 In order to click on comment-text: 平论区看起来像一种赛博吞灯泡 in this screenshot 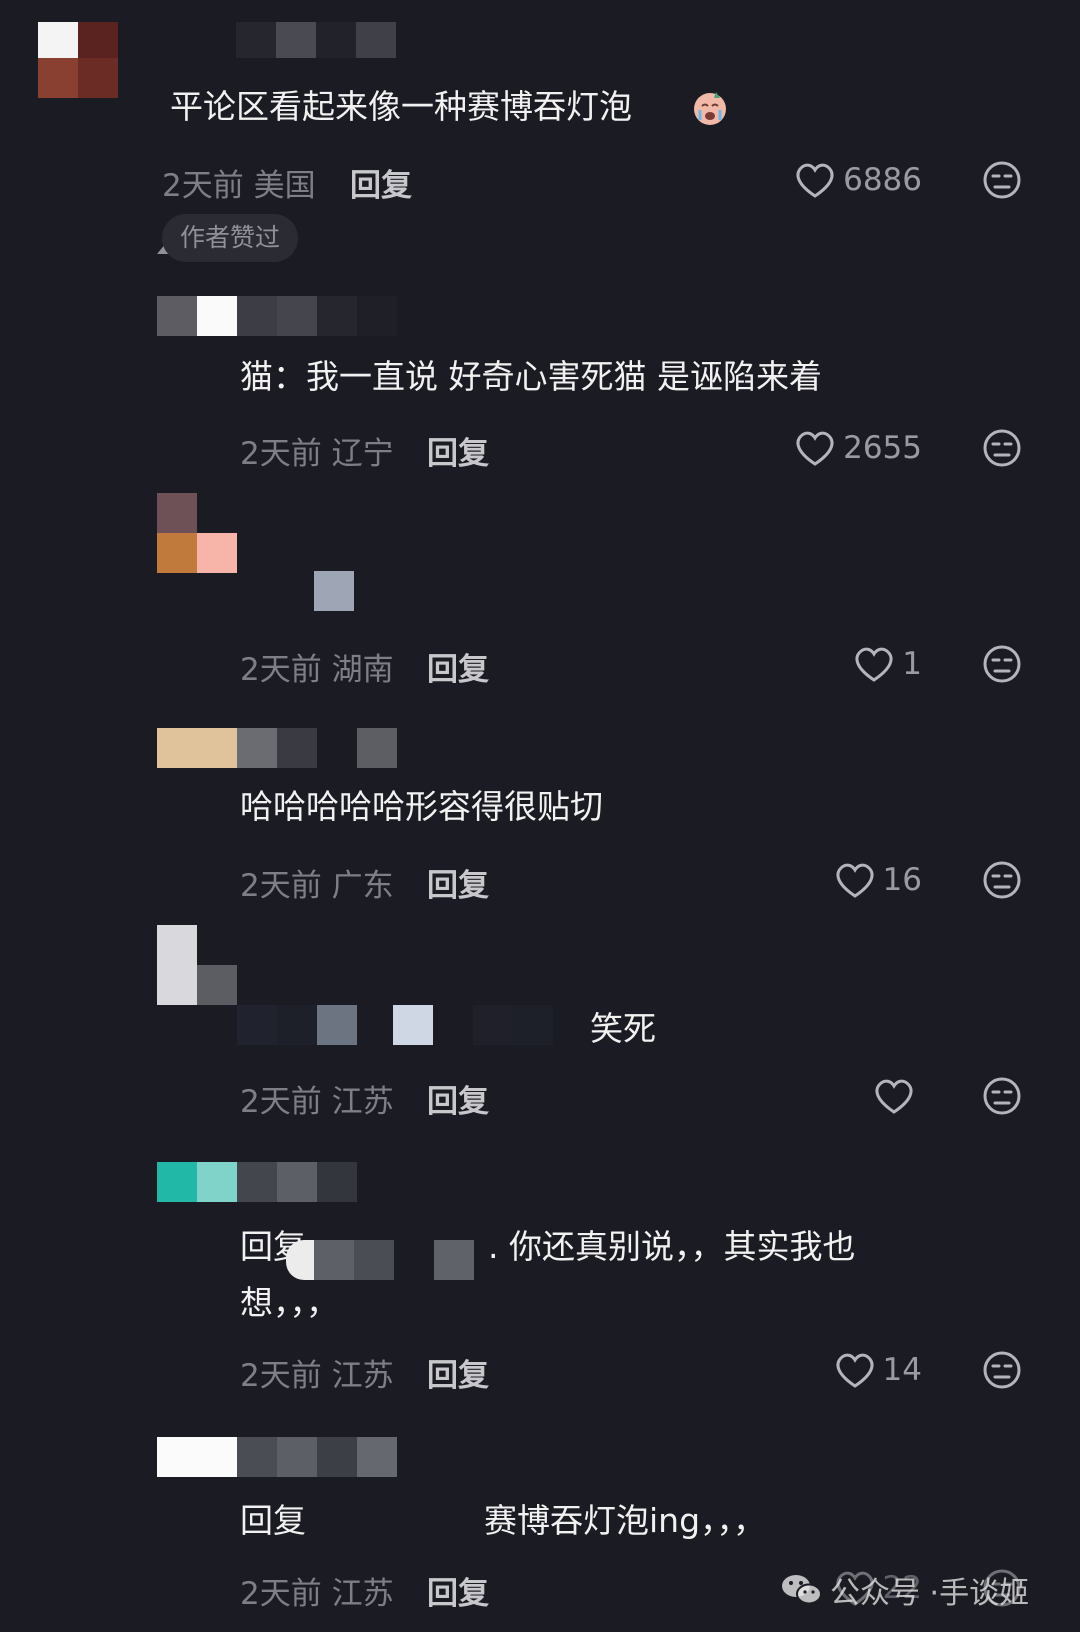, I will do `click(401, 106)`.